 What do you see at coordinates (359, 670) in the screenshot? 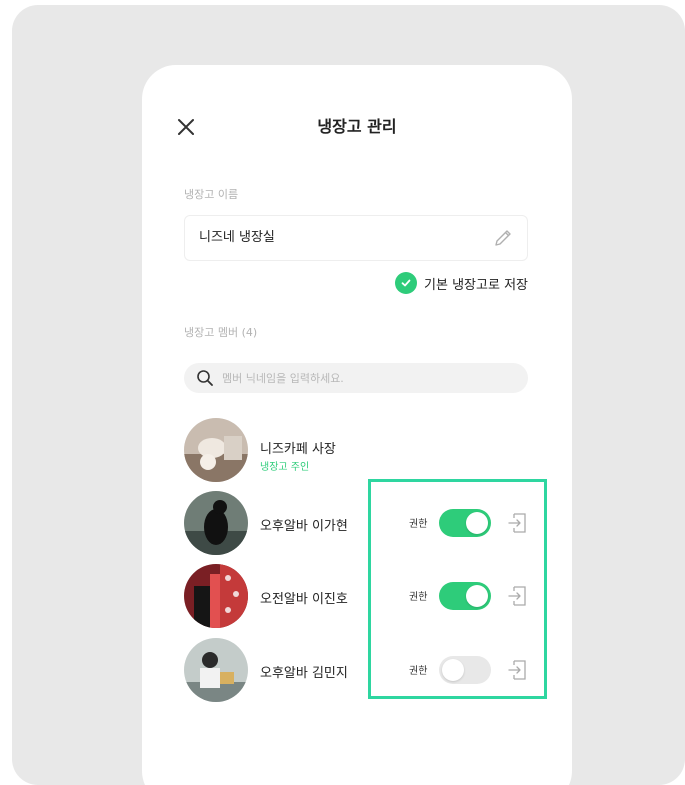
I see `member-row: 오후알바 김민지 권한` at bounding box center [359, 670].